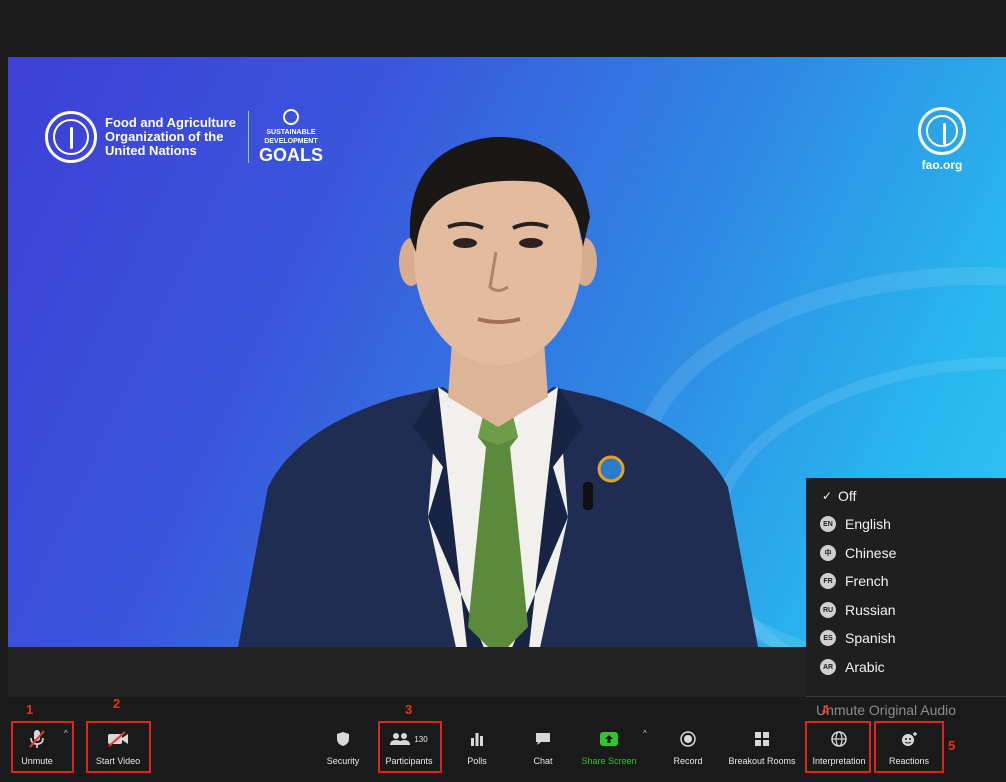 This screenshot has width=1006, height=782. Describe the element at coordinates (343, 753) in the screenshot. I see `security-button: Security` at that location.